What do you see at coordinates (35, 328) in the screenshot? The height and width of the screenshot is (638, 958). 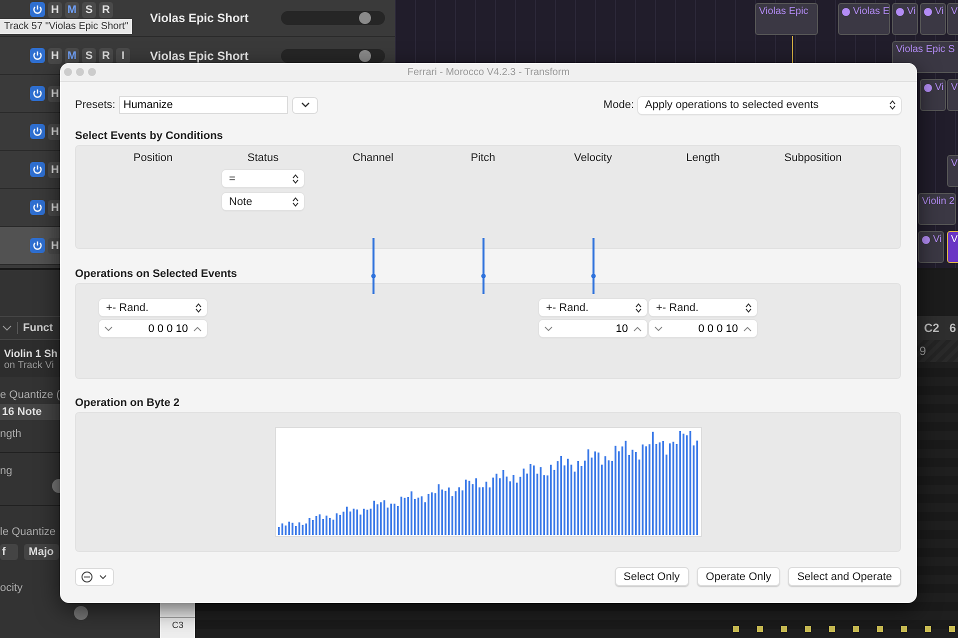 I see `functions-menu: Funct` at bounding box center [35, 328].